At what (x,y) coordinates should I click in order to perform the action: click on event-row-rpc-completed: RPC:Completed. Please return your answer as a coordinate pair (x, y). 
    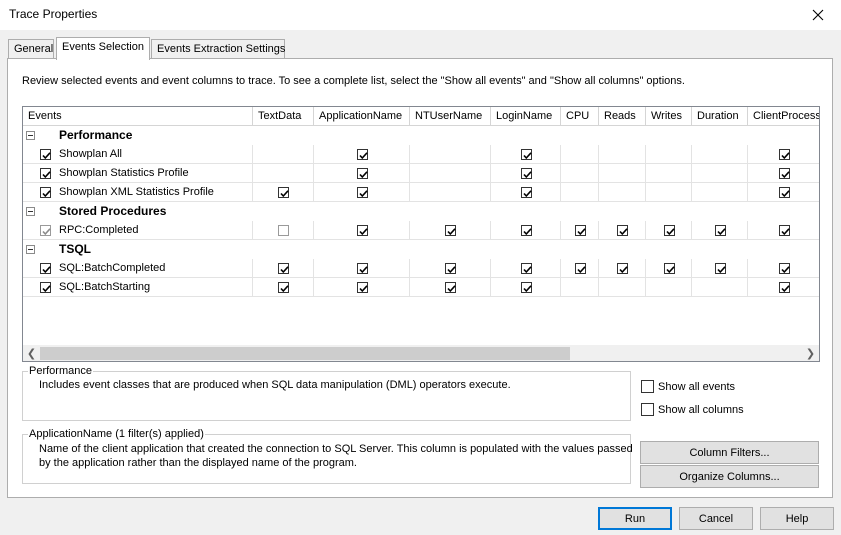
    Looking at the image, I should click on (421, 230).